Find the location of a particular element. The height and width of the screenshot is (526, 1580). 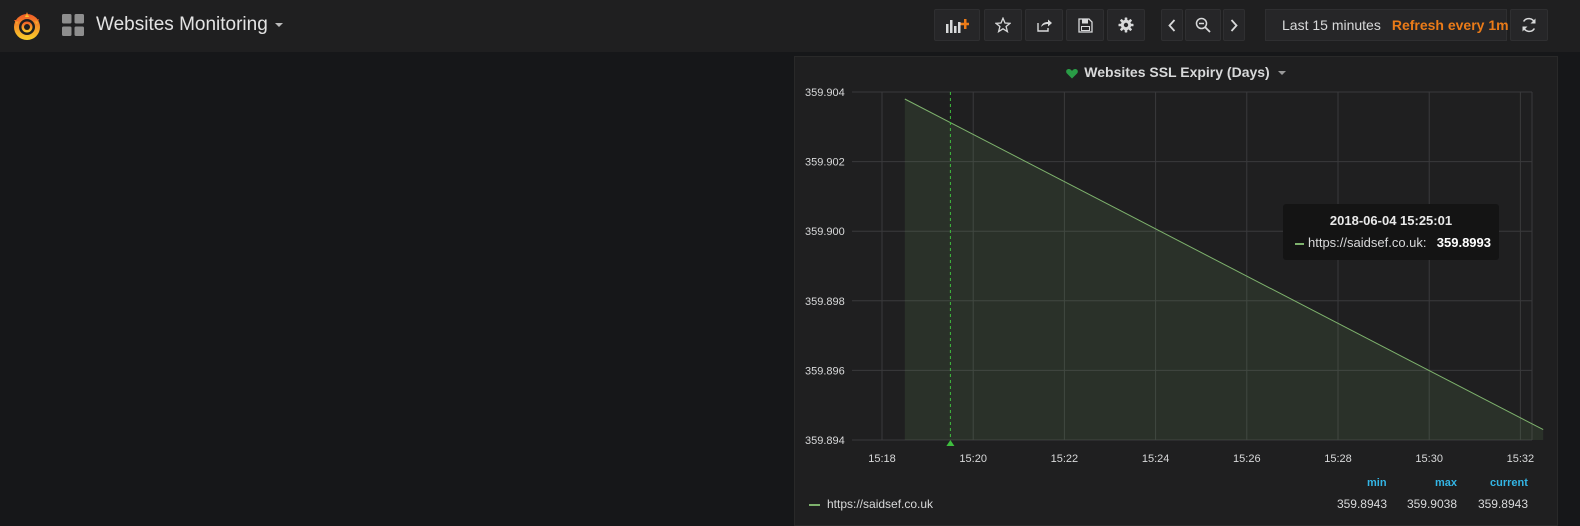

share-icon is located at coordinates (1044, 25).